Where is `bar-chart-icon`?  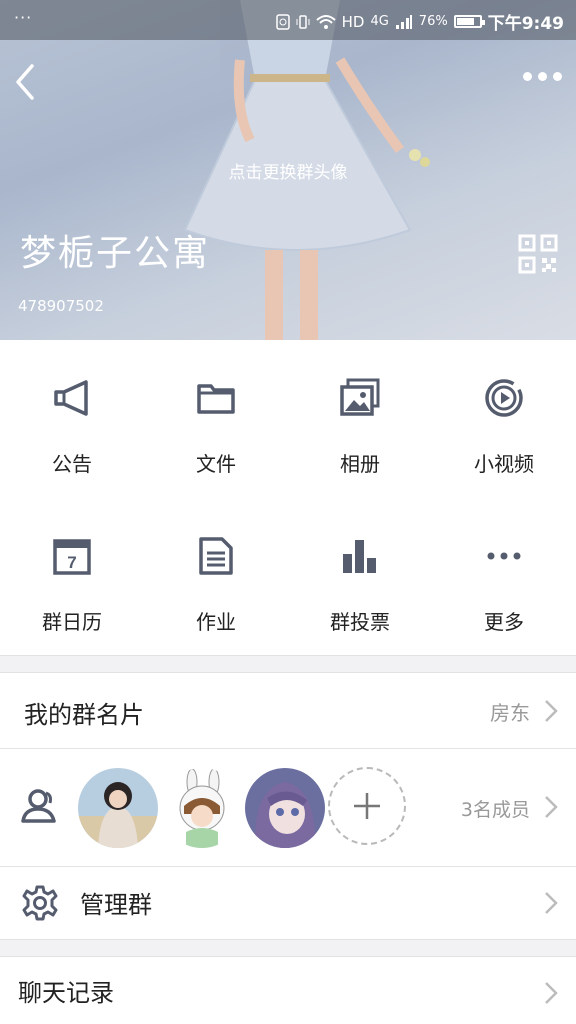
bar-chart-icon is located at coordinates (359, 556).